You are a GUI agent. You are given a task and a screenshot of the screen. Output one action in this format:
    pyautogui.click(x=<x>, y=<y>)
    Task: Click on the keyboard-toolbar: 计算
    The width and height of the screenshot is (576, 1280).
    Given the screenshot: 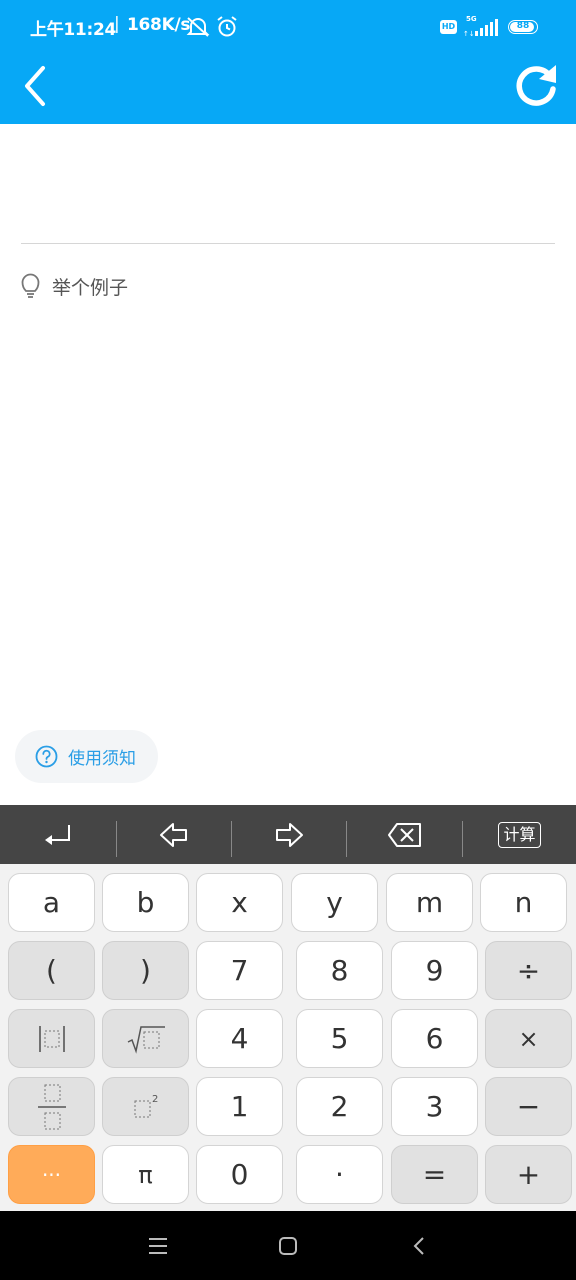 What is the action you would take?
    pyautogui.click(x=288, y=834)
    